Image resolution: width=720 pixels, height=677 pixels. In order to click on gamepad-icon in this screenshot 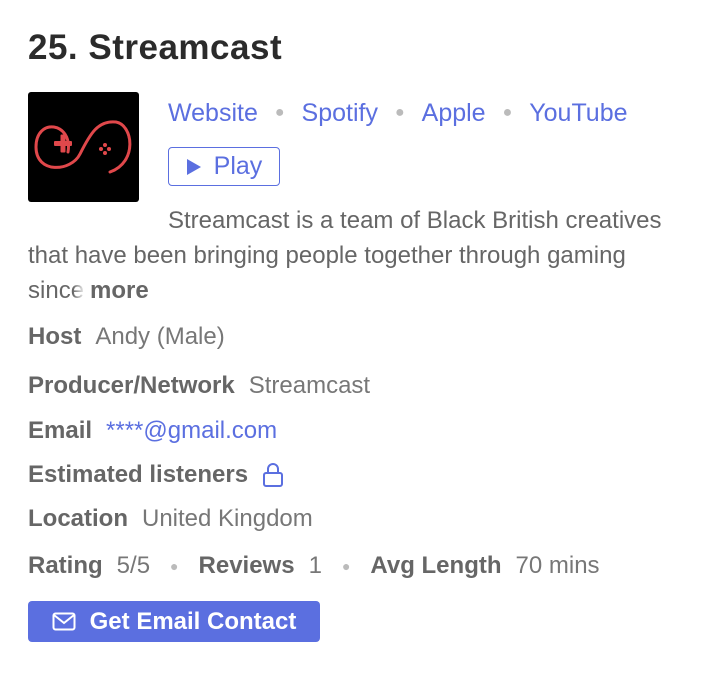, I will do `click(83, 147)`.